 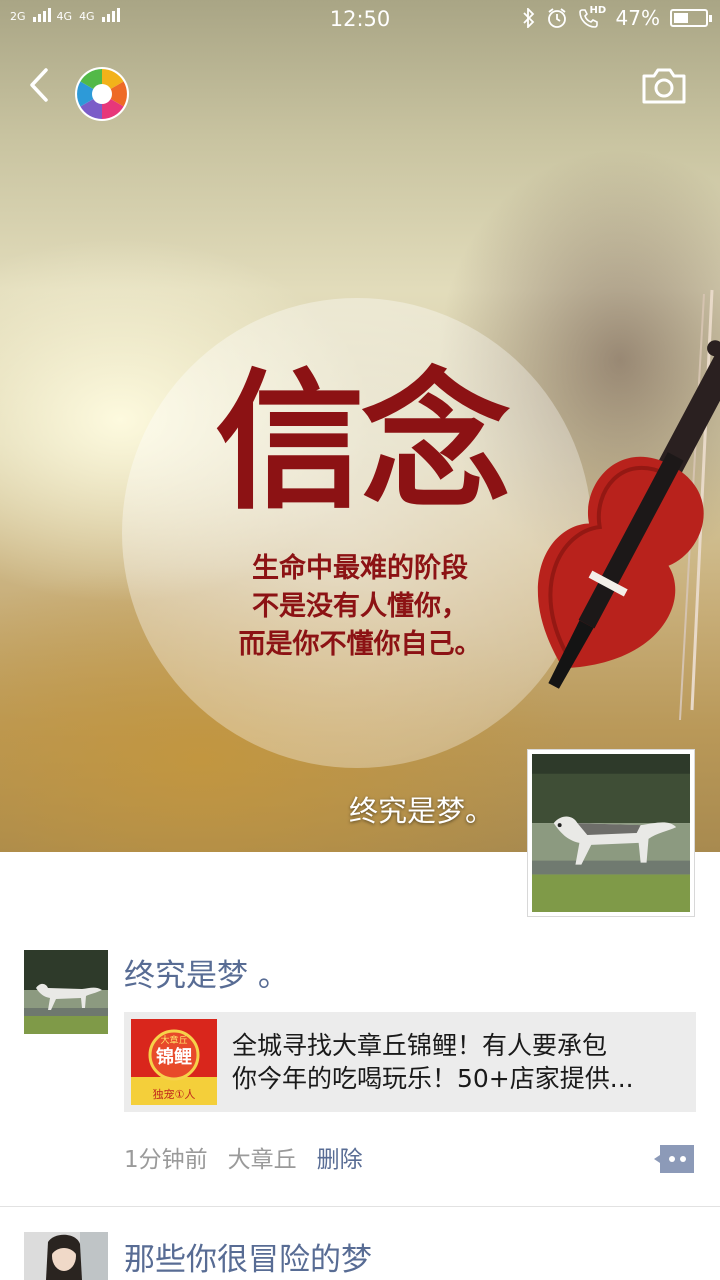 I want to click on hd-call-icon: HD, so click(x=592, y=17).